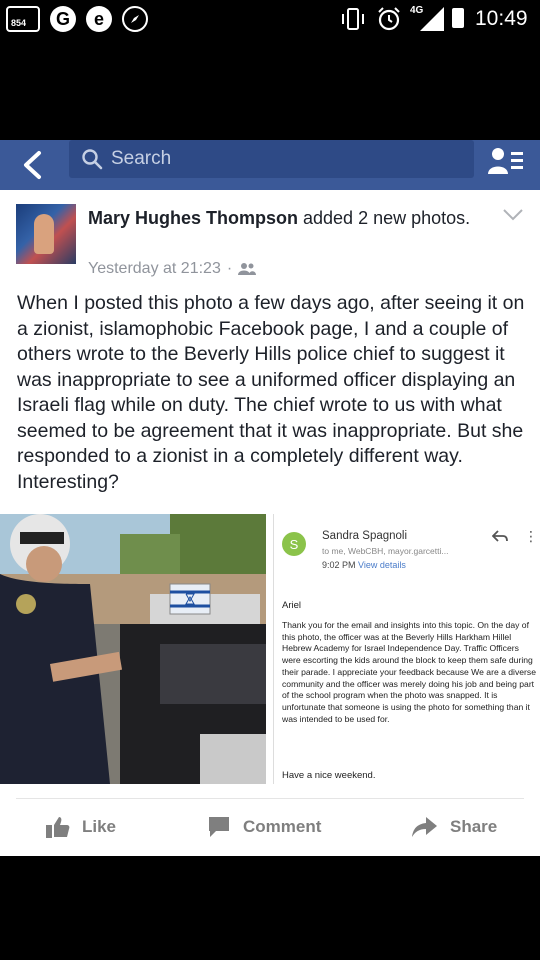 Image resolution: width=540 pixels, height=960 pixels. Describe the element at coordinates (58, 827) in the screenshot. I see `thumbs-up-icon` at that location.